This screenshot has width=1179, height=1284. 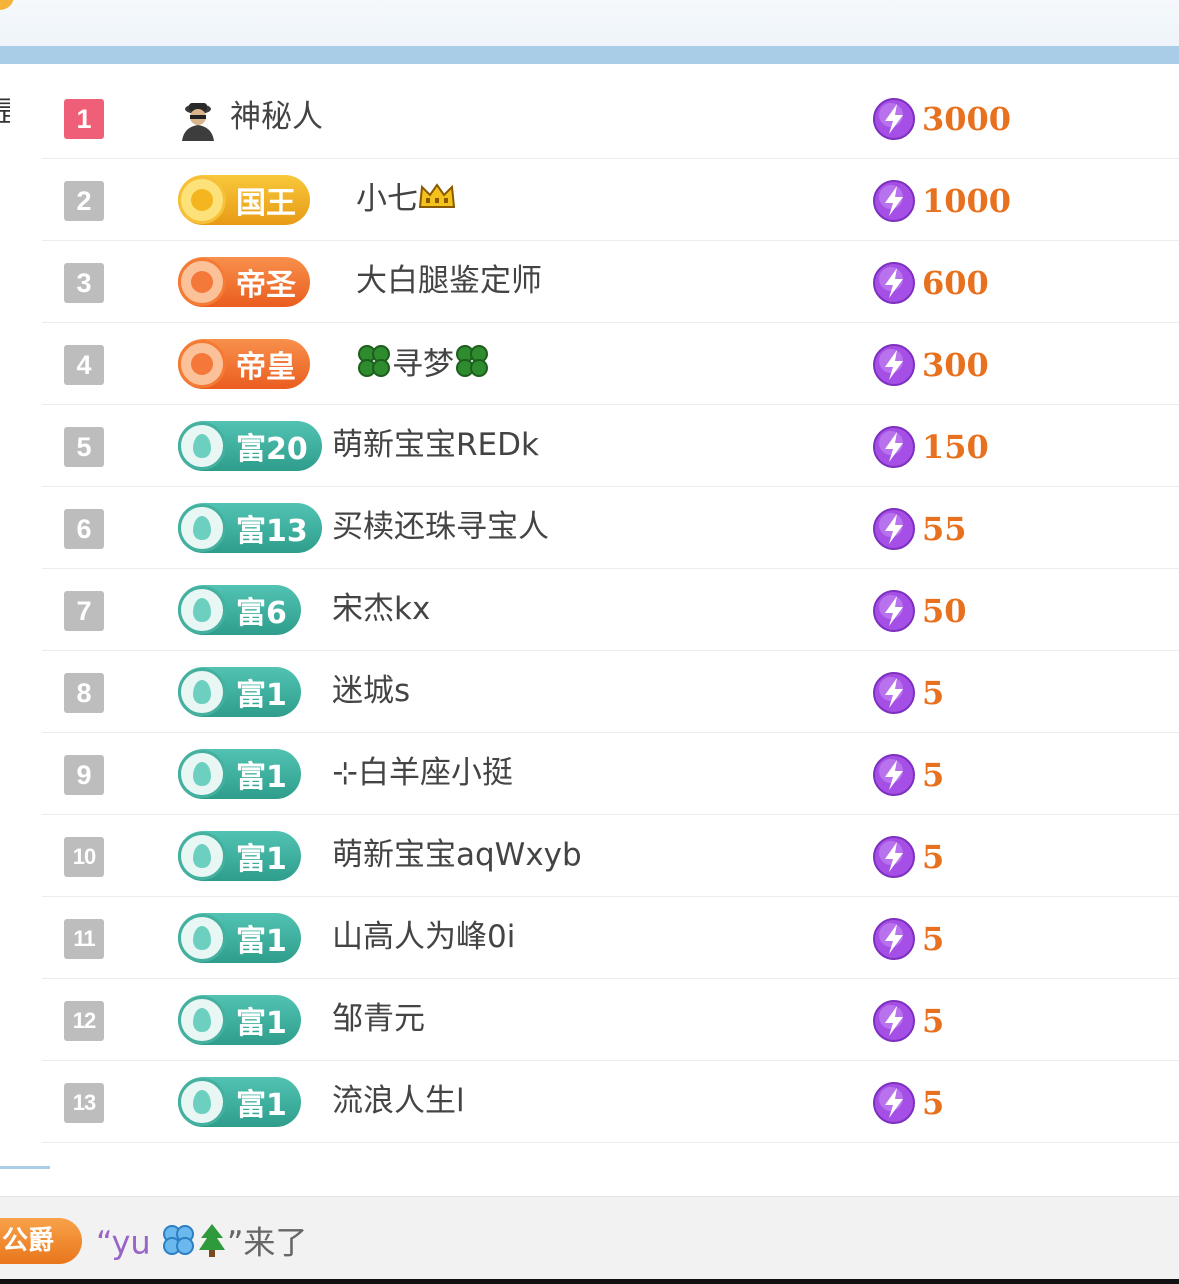 I want to click on user-name-text: 萌新宝宝aqWxyb, so click(x=457, y=855).